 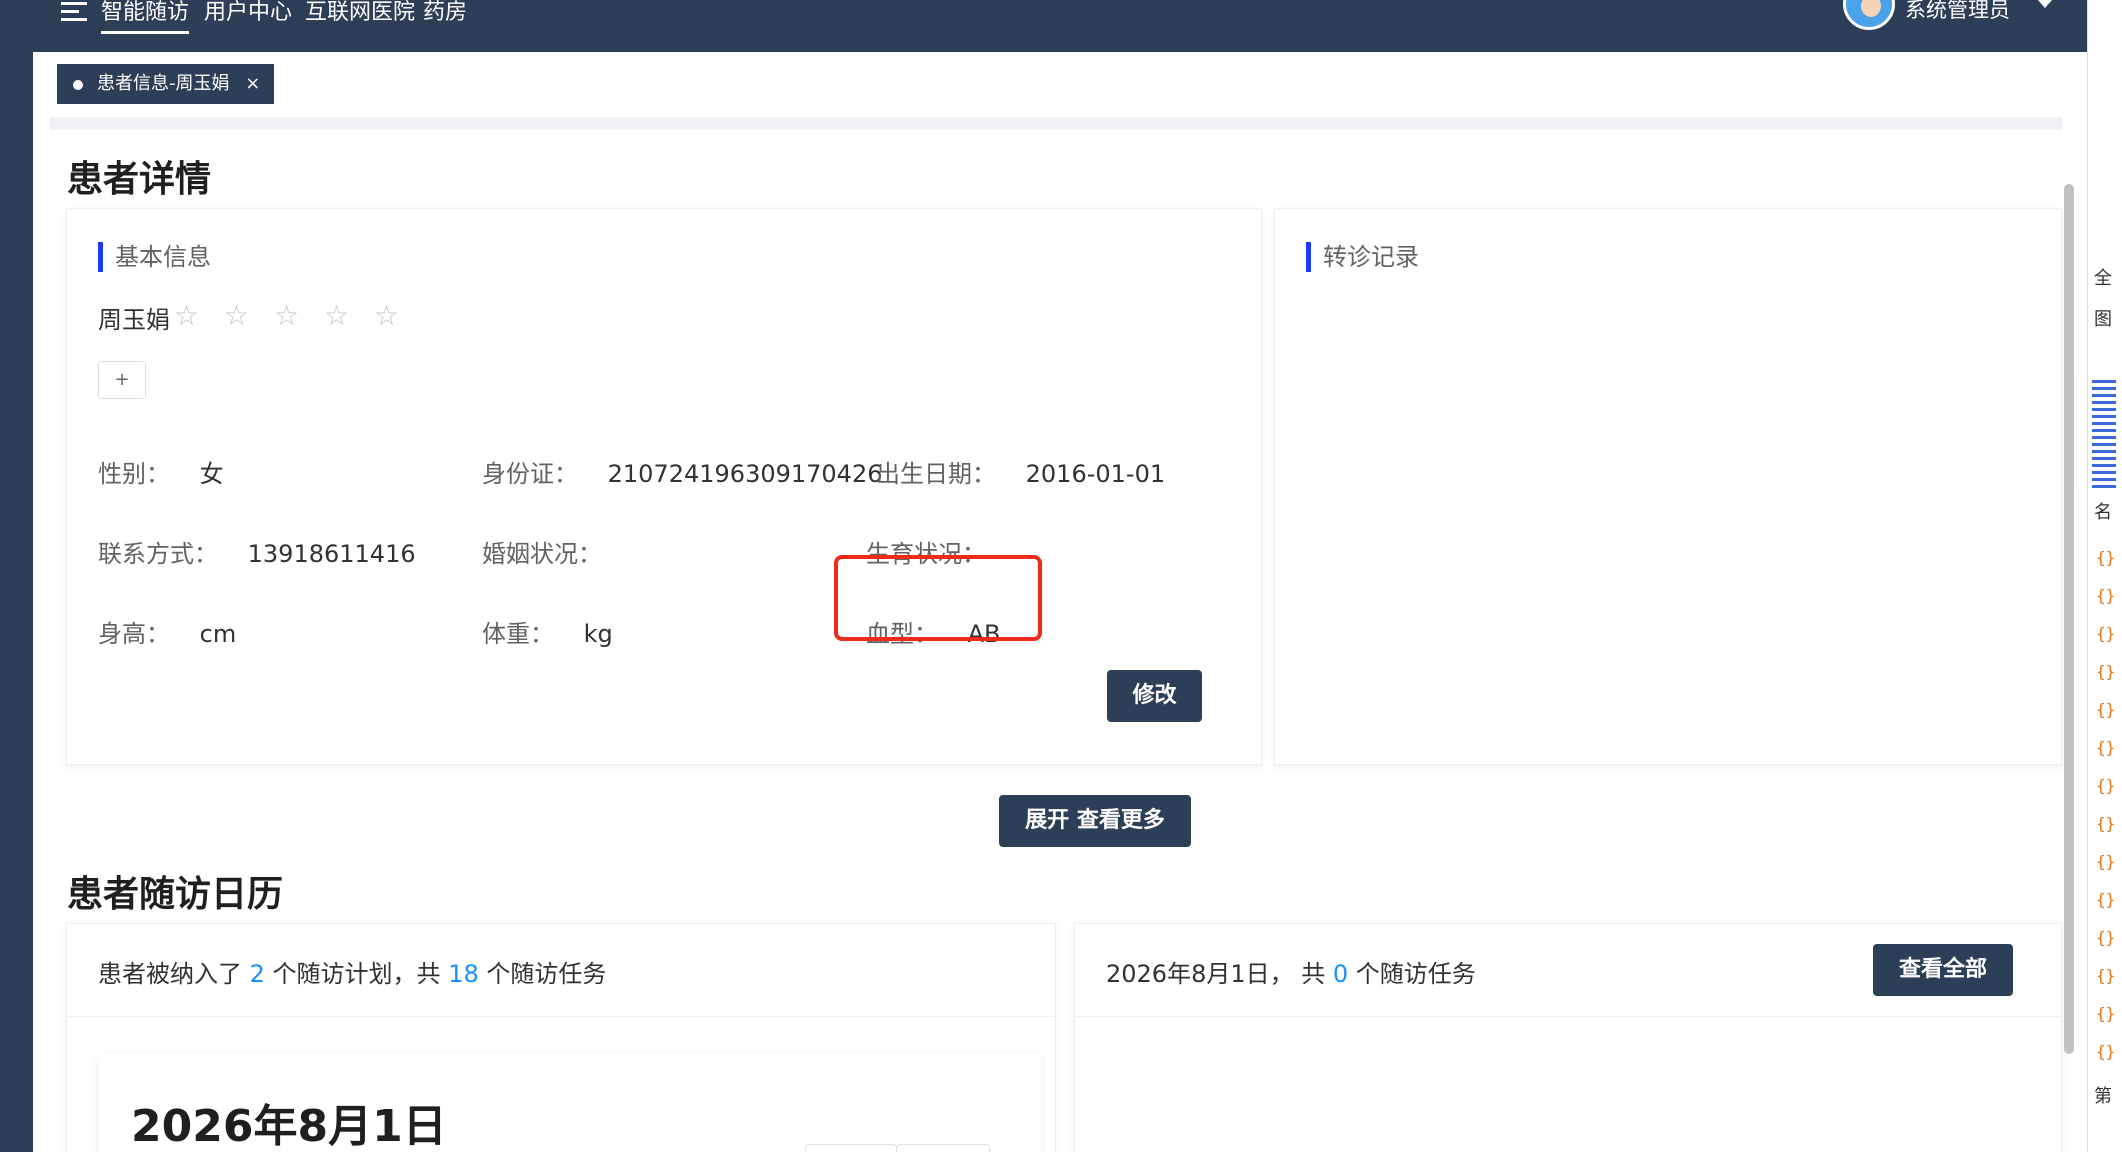 I want to click on devtools-char: 名, so click(x=2103, y=512).